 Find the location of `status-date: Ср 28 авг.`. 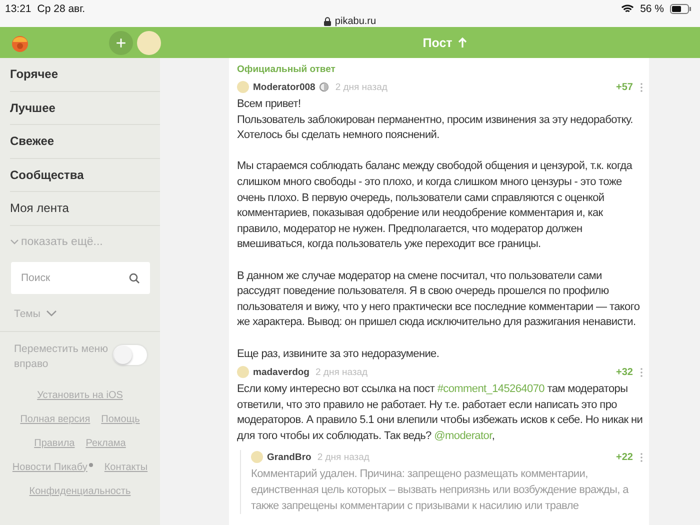

status-date: Ср 28 авг. is located at coordinates (61, 8).